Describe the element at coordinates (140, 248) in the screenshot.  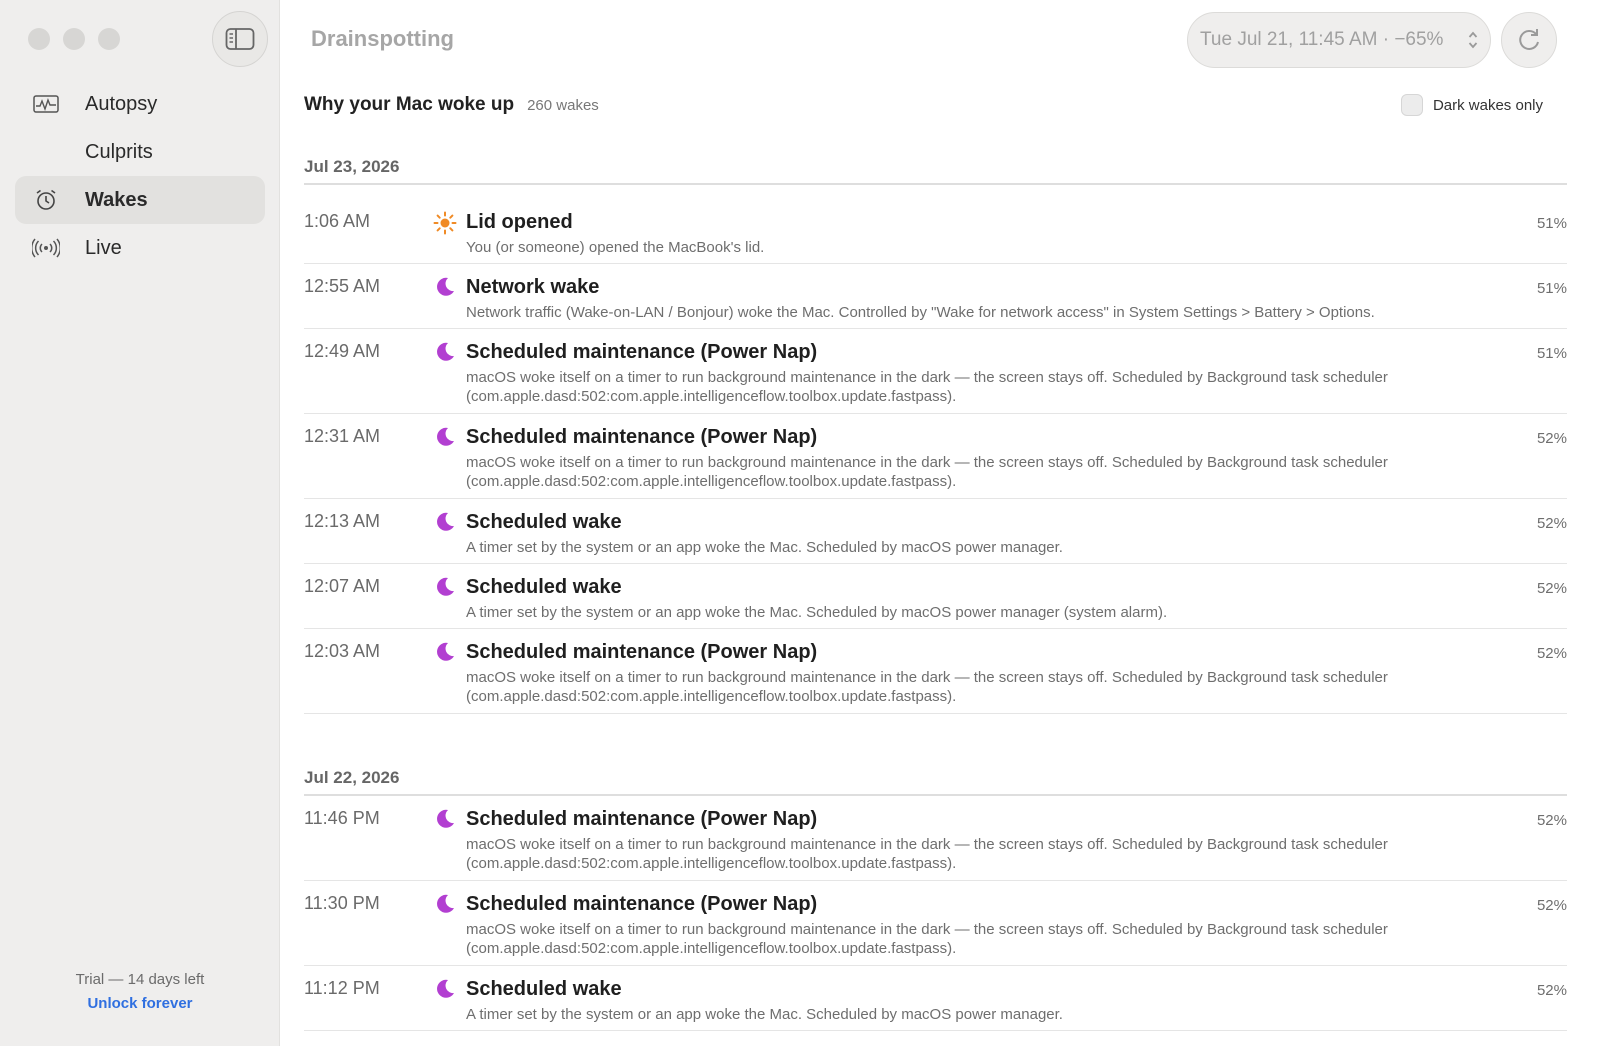
I see `sidebar-item-live: Live` at that location.